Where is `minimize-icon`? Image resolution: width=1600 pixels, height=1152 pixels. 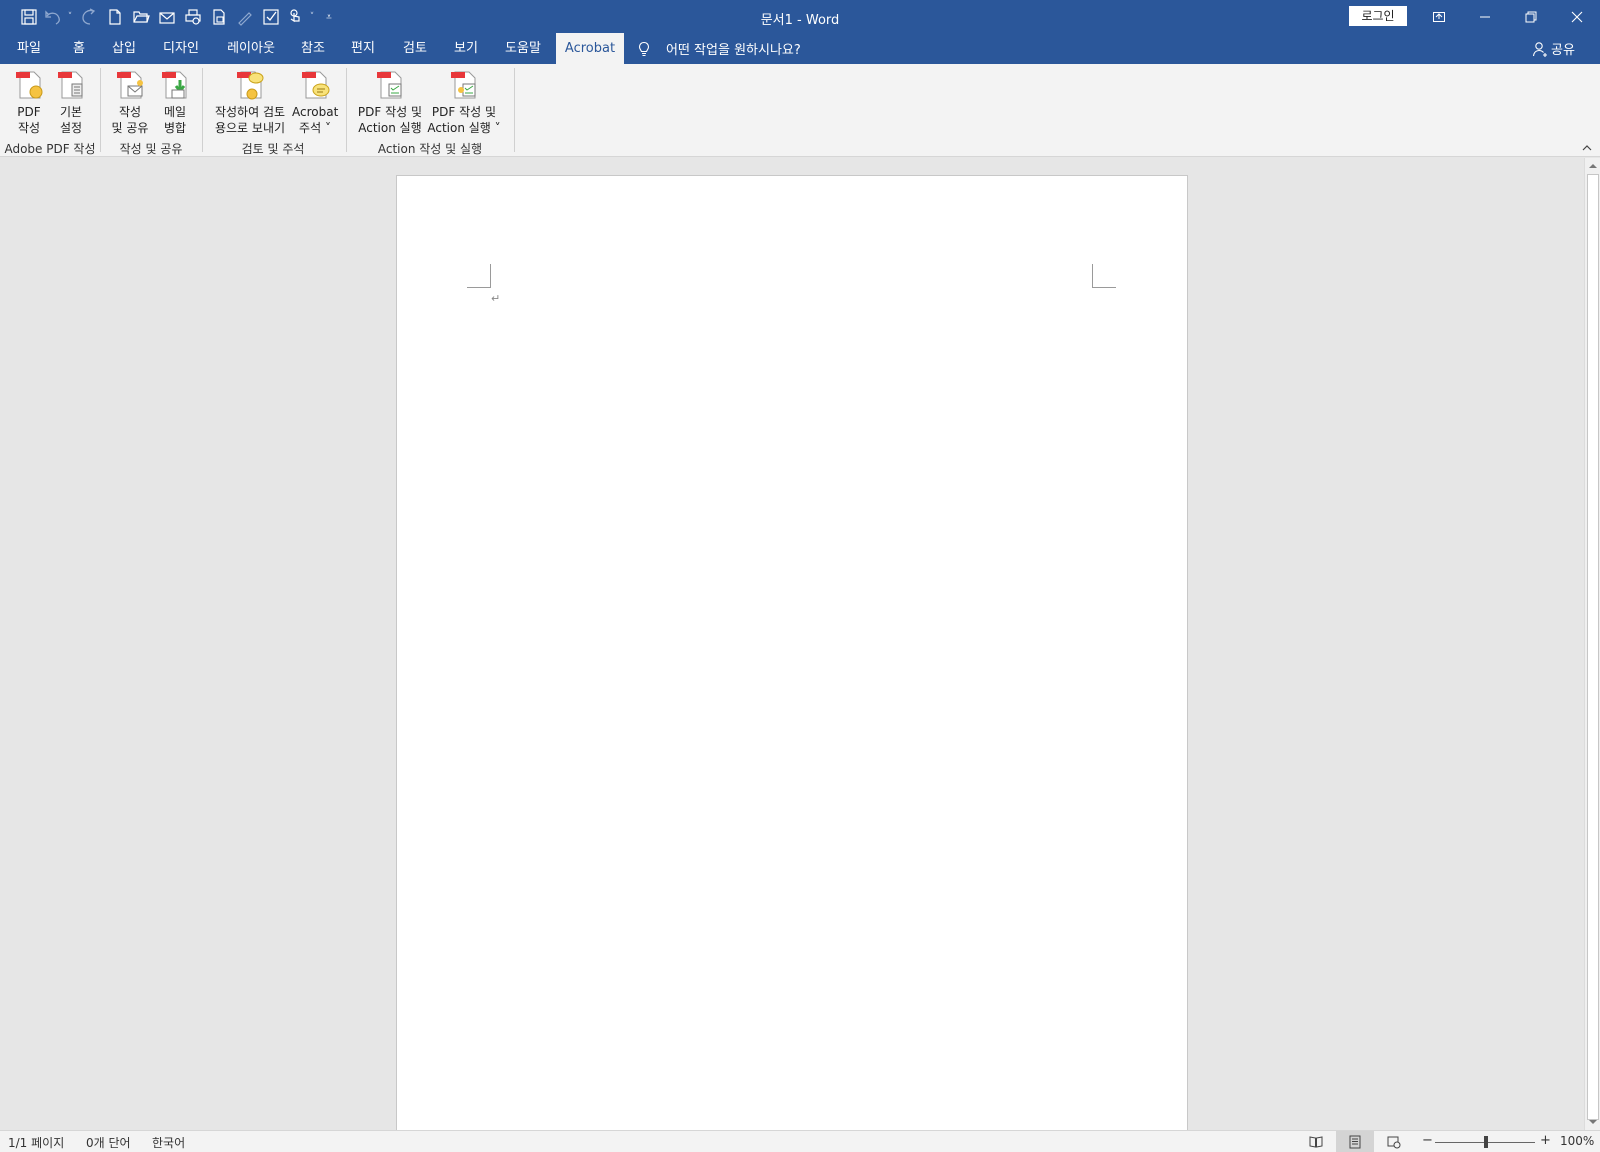 minimize-icon is located at coordinates (1485, 16).